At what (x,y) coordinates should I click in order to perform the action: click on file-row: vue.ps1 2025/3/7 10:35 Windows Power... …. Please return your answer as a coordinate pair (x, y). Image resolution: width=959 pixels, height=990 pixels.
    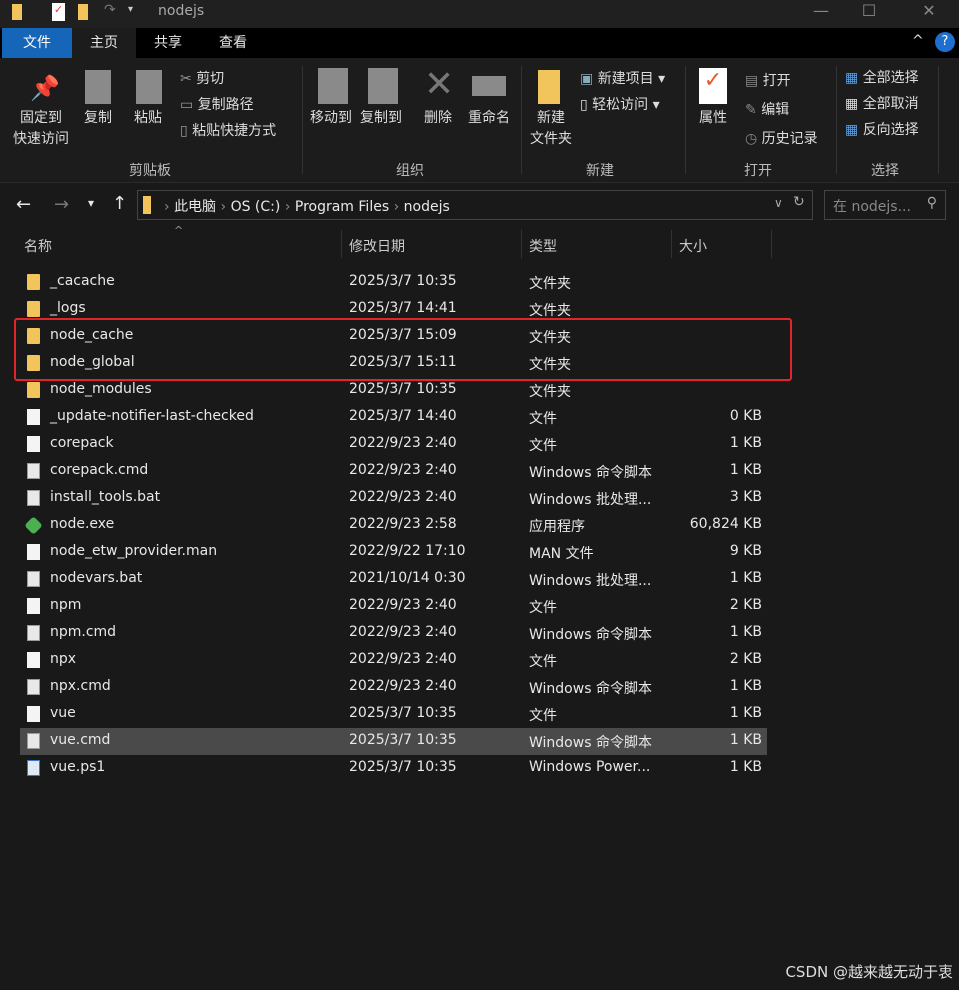
    Looking at the image, I should click on (393, 768).